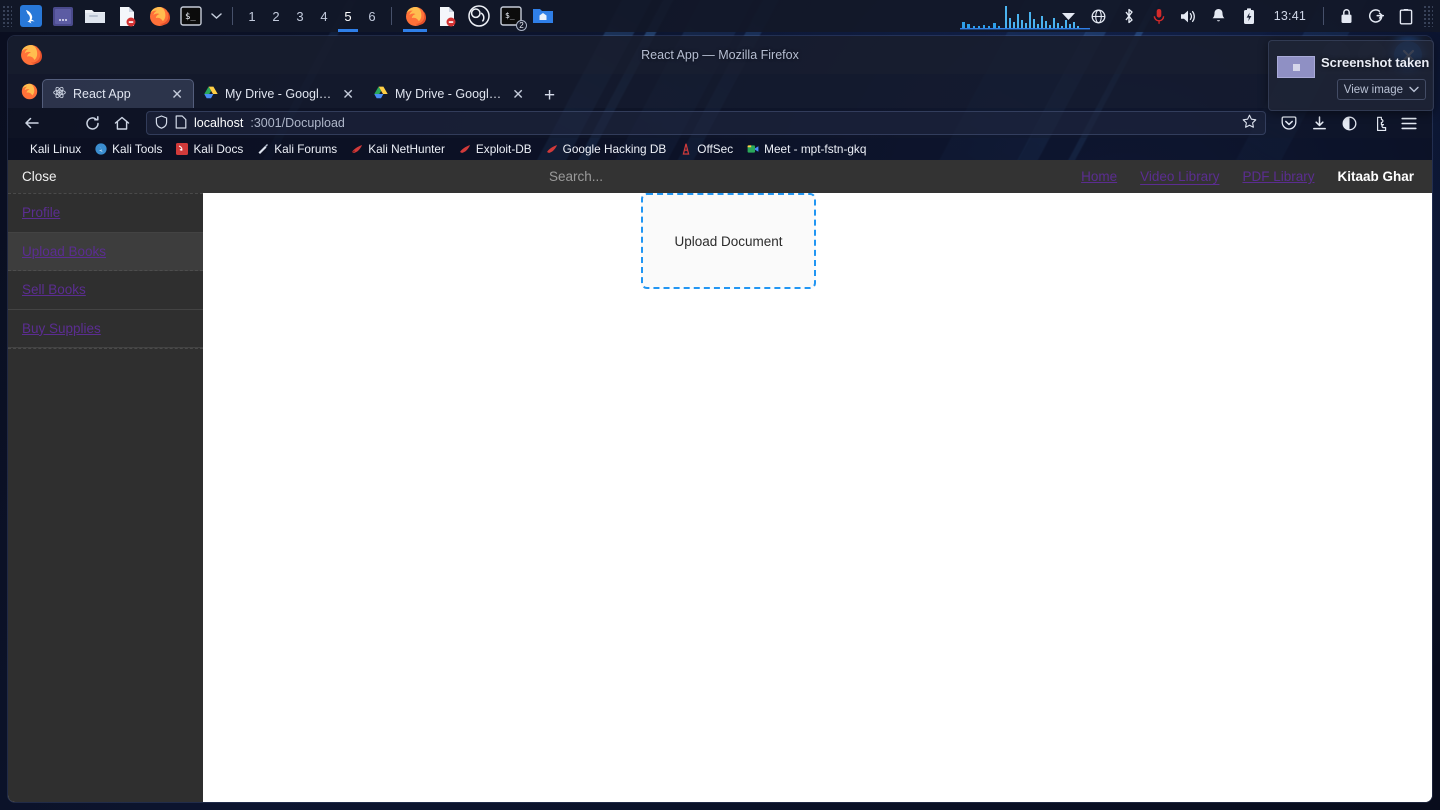  Describe the element at coordinates (105, 290) in the screenshot. I see `sidebar-item-sell-books: Sell Books` at that location.